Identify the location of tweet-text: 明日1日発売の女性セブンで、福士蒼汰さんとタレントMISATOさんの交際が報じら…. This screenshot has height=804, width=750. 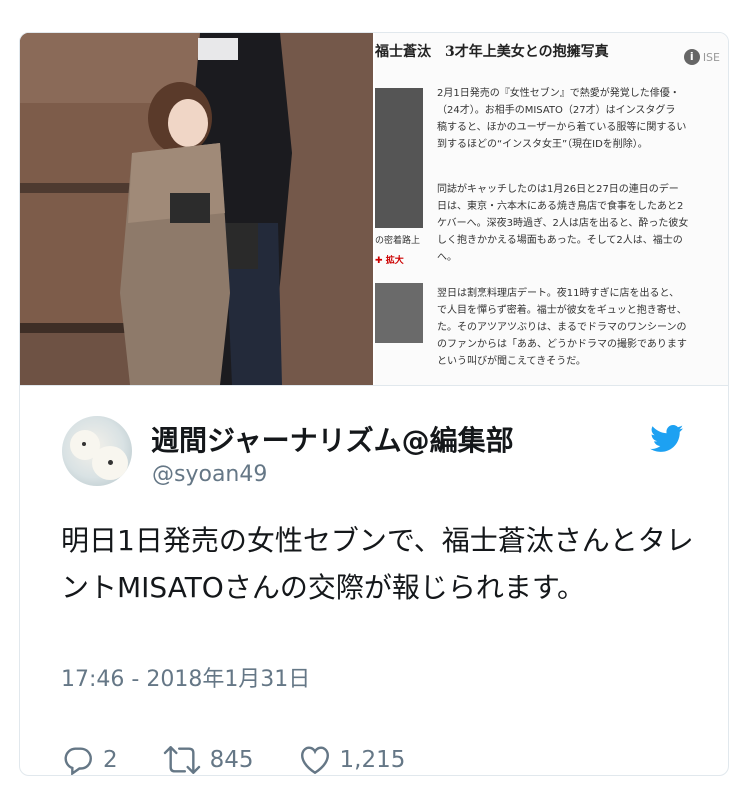
(377, 564).